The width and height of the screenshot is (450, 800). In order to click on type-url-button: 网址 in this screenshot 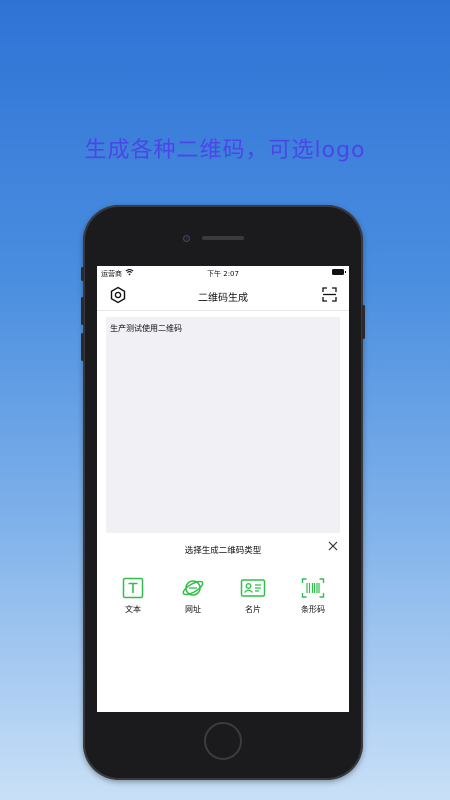, I will do `click(193, 596)`.